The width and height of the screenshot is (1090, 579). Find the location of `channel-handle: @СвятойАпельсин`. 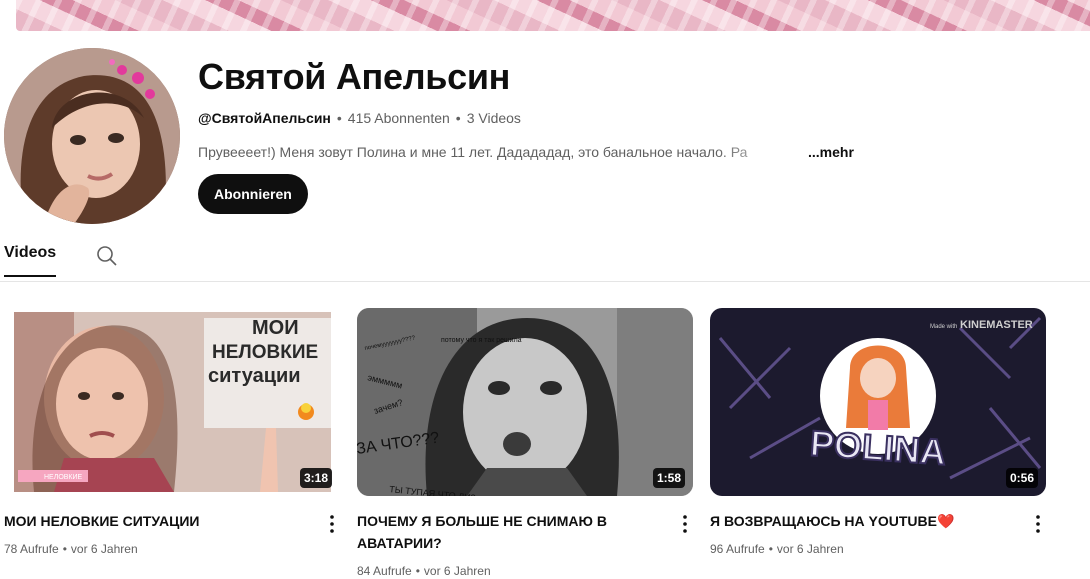

channel-handle: @СвятойАпельсин is located at coordinates (264, 118).